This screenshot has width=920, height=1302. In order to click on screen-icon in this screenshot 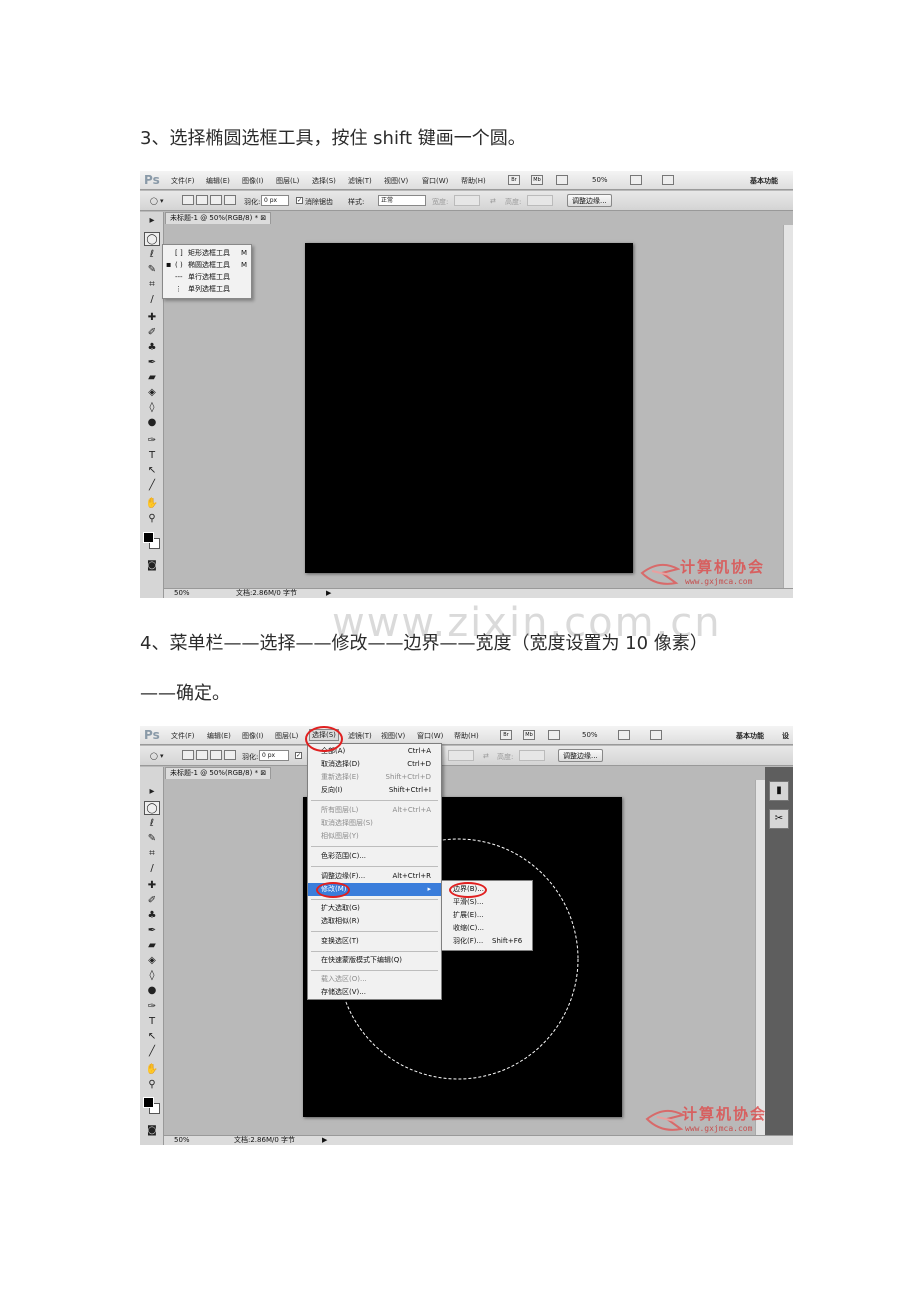, I will do `click(668, 180)`.